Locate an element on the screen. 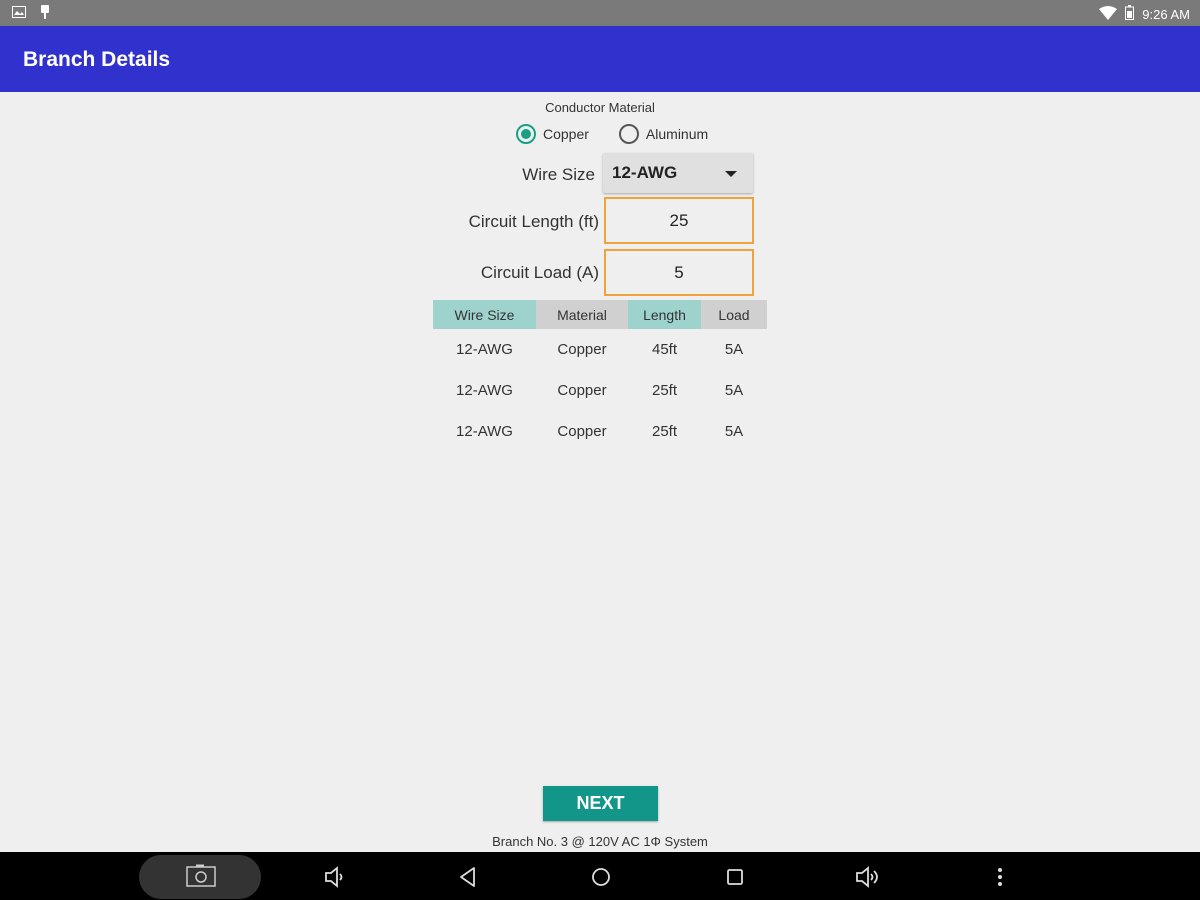 The height and width of the screenshot is (900, 1200). screenshot-icon is located at coordinates (201, 877).